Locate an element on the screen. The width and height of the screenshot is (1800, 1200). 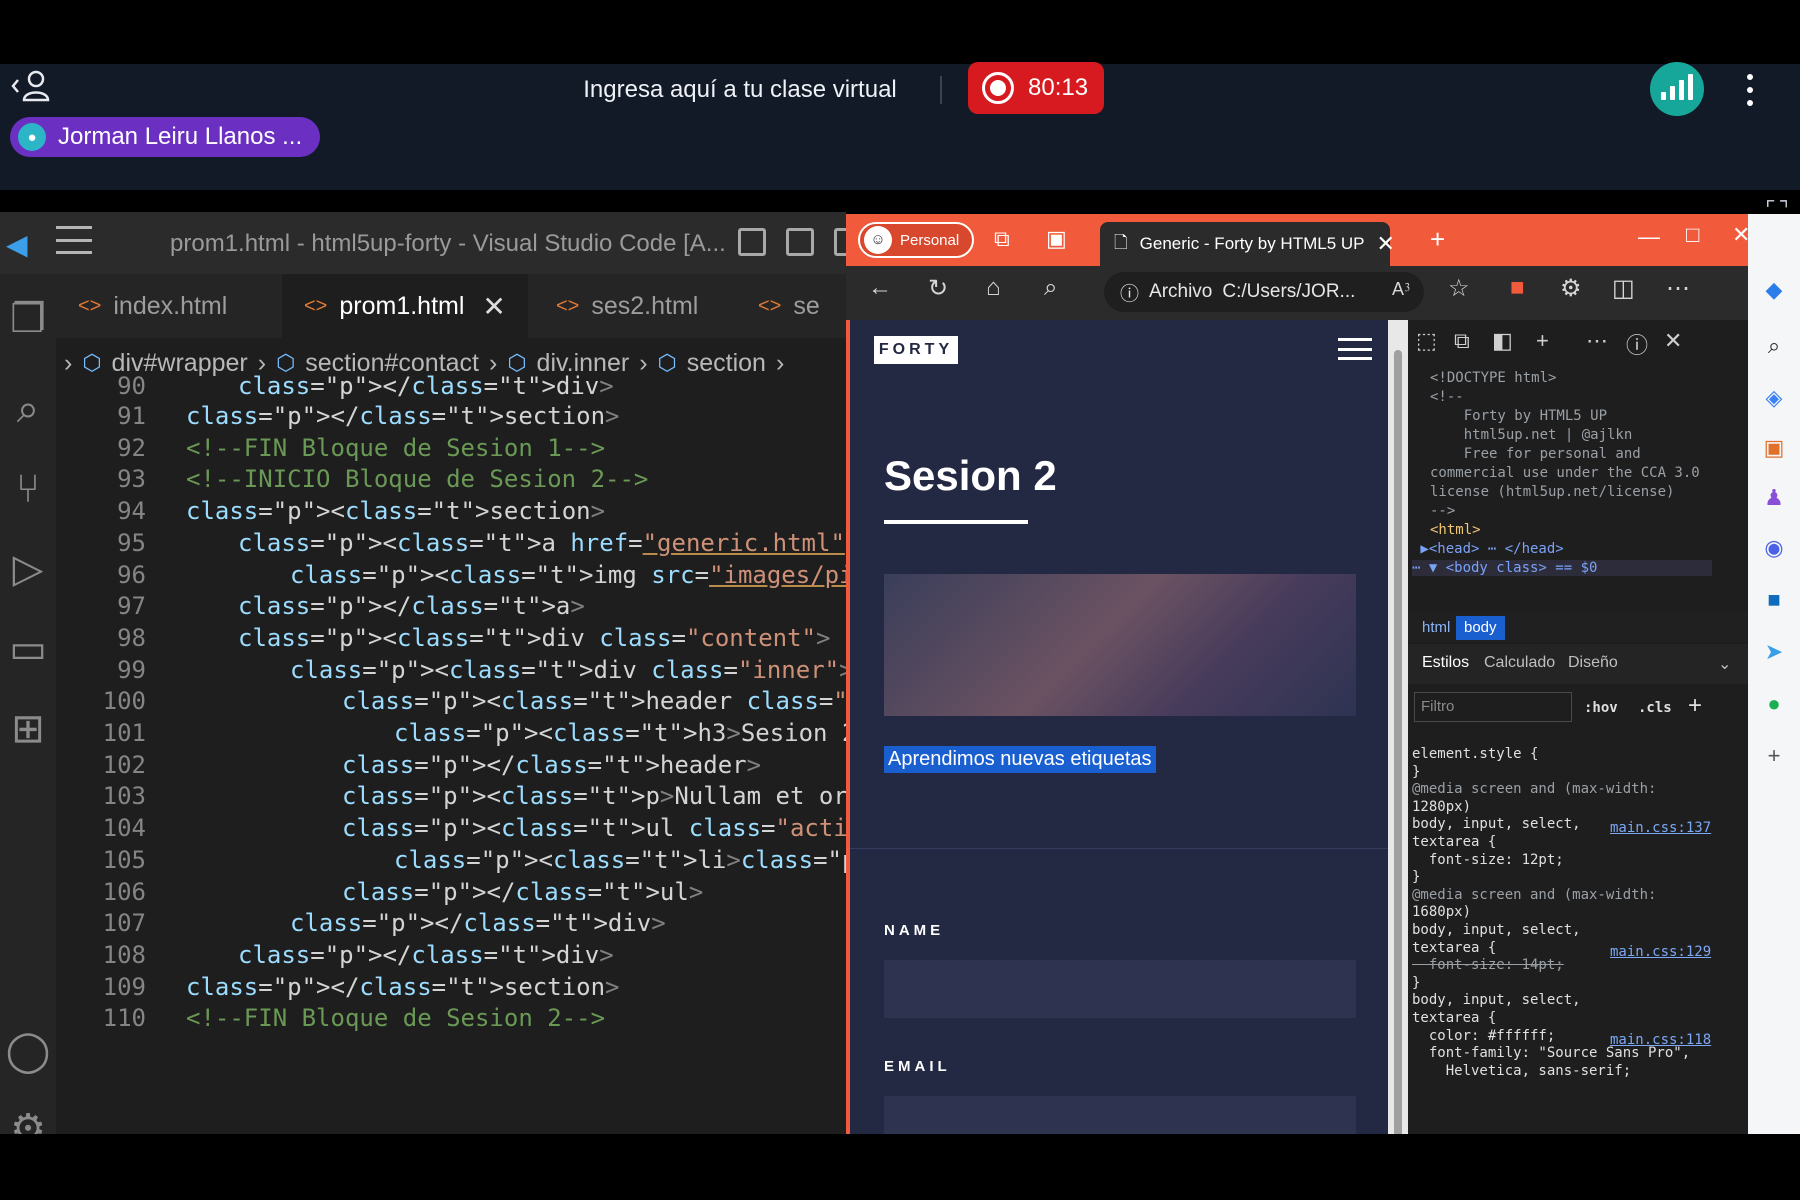
outlook-icon: ■ is located at coordinates (1774, 600).